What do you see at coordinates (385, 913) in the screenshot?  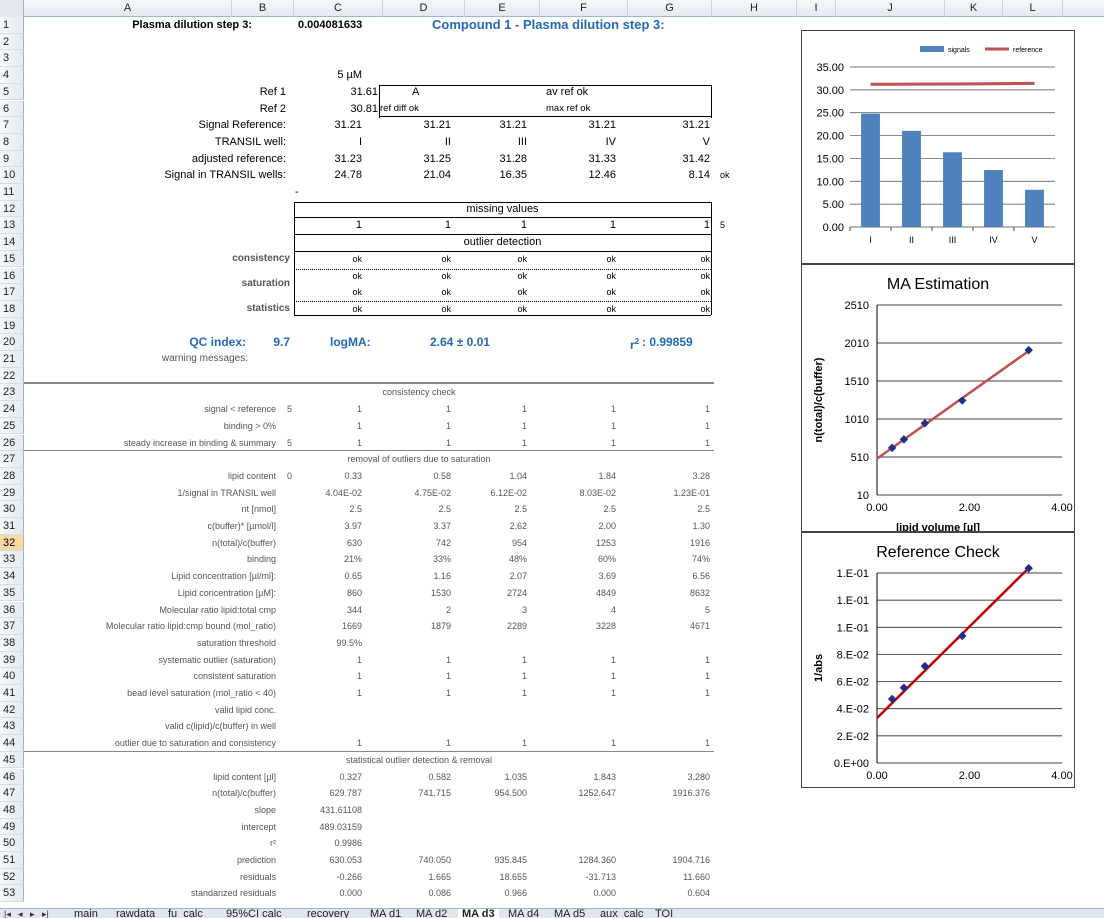 I see `sheet-tab-ma-d1: MA d1` at bounding box center [385, 913].